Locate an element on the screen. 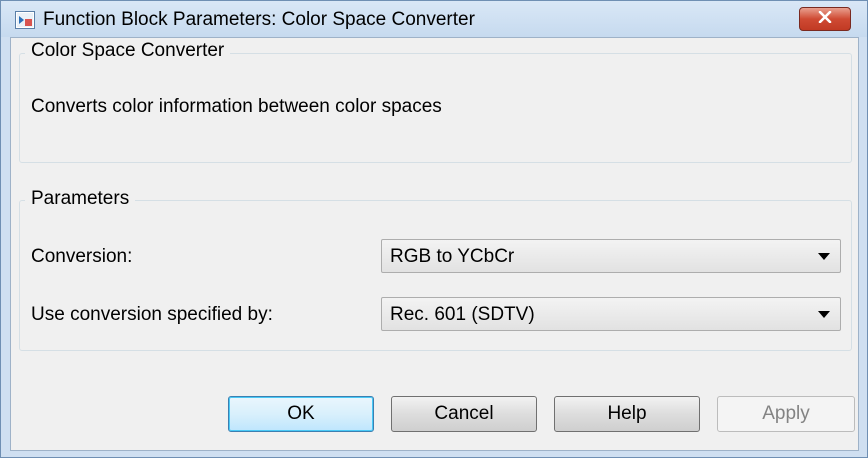 The image size is (868, 458). description-group-title: Color Space Converter is located at coordinates (128, 51).